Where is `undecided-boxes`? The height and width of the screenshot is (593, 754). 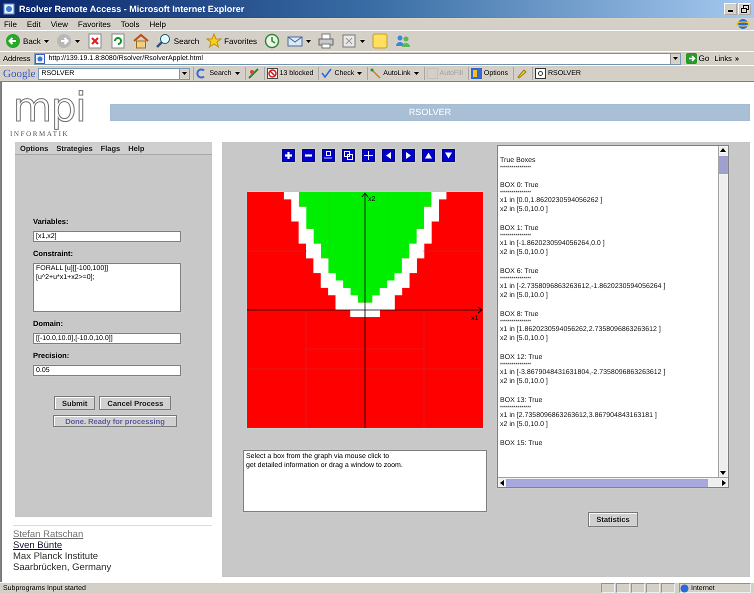
undecided-boxes is located at coordinates (365, 255).